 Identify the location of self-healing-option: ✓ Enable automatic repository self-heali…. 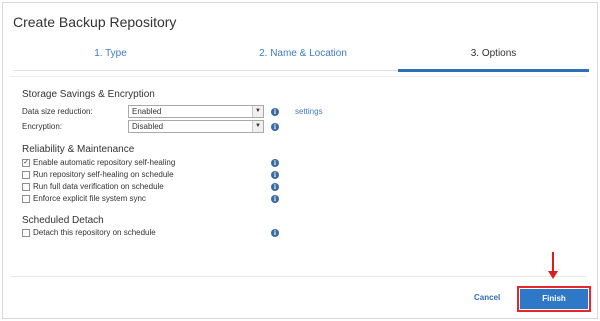
(162, 163).